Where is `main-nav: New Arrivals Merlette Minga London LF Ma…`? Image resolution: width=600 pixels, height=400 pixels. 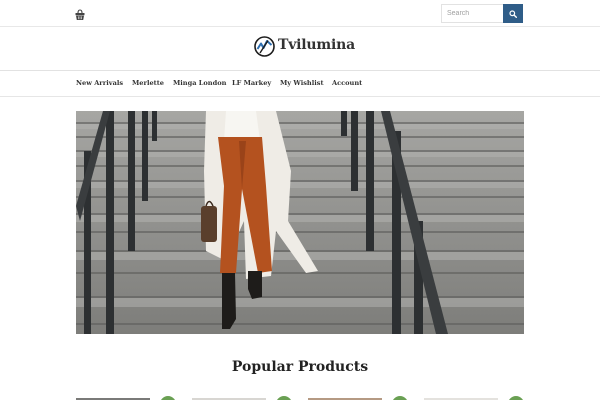 main-nav: New Arrivals Merlette Minga London LF Ma… is located at coordinates (300, 84).